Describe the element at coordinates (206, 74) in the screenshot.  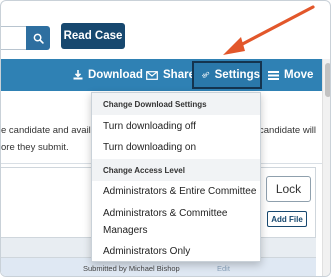
I see `gears-icon` at that location.